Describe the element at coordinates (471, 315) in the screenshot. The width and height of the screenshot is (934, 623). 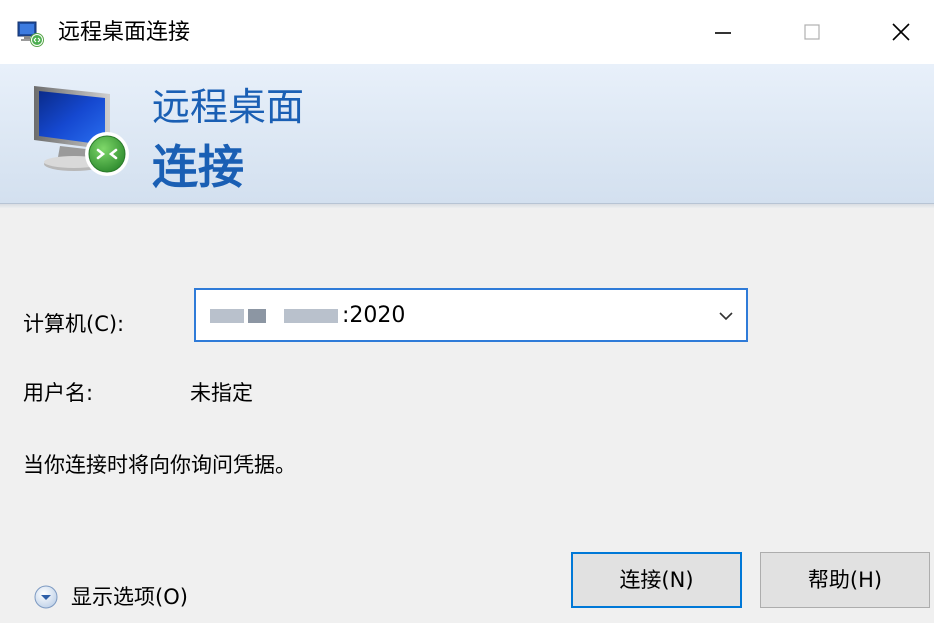
I see `computer-combobox: :2020` at that location.